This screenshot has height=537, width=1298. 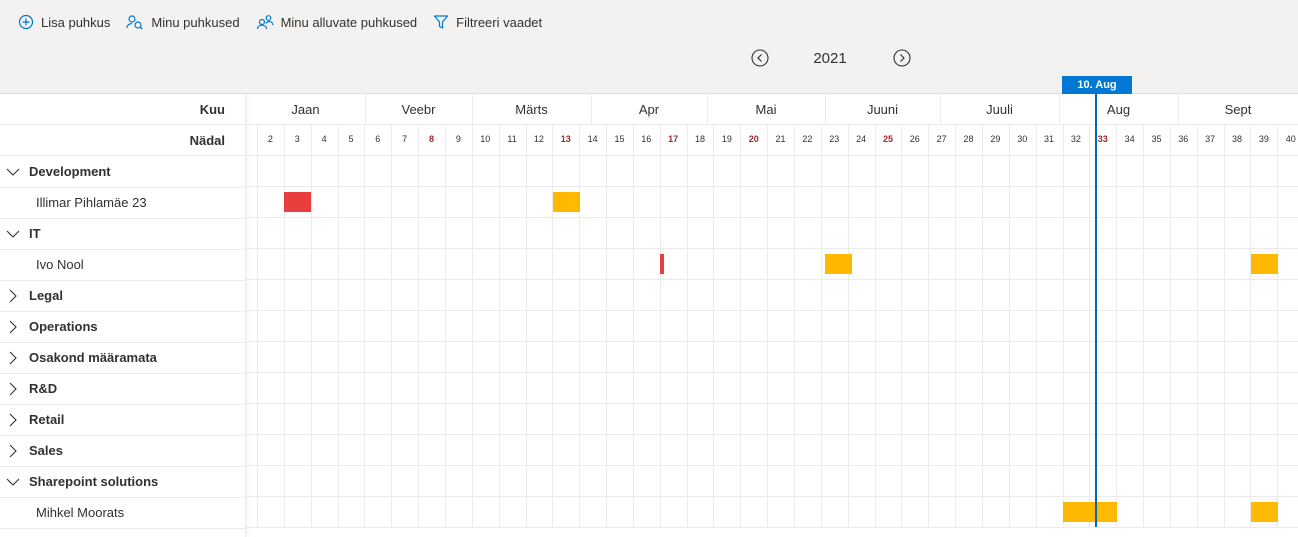 What do you see at coordinates (512, 139) in the screenshot?
I see `week-label: 11` at bounding box center [512, 139].